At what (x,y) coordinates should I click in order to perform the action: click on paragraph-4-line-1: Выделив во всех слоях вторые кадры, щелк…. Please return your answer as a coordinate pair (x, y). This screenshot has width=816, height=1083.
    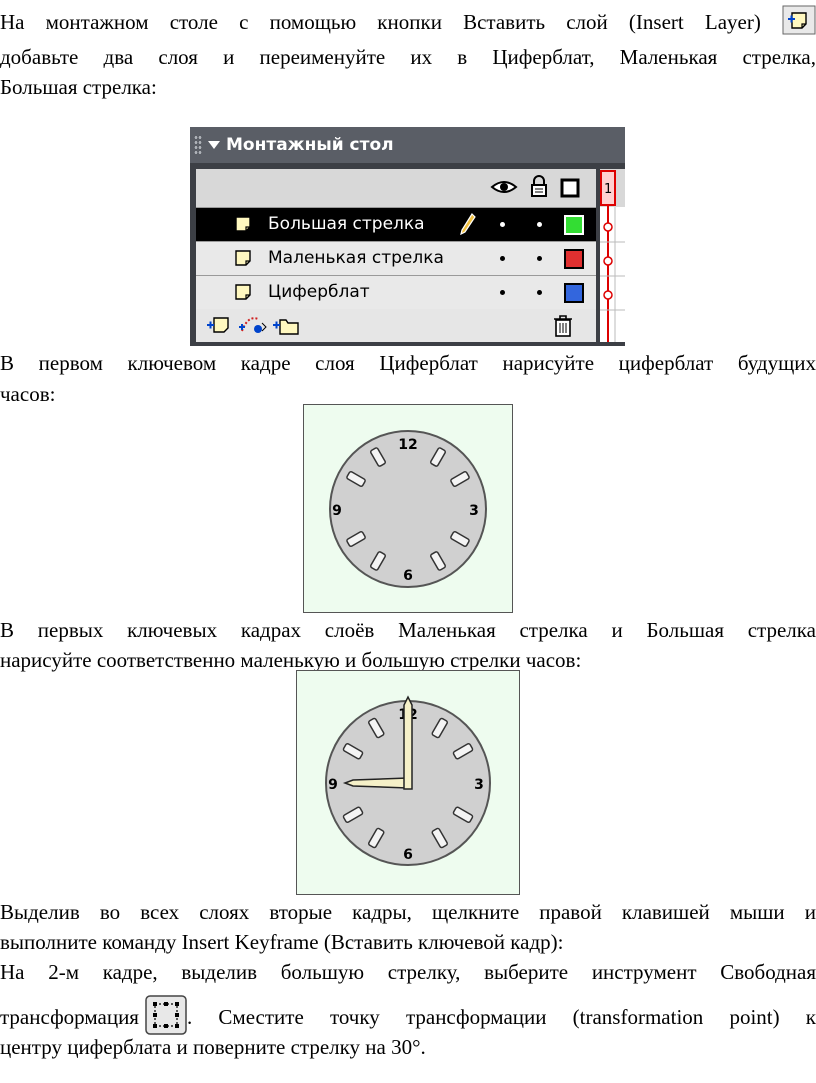
    Looking at the image, I should click on (408, 912).